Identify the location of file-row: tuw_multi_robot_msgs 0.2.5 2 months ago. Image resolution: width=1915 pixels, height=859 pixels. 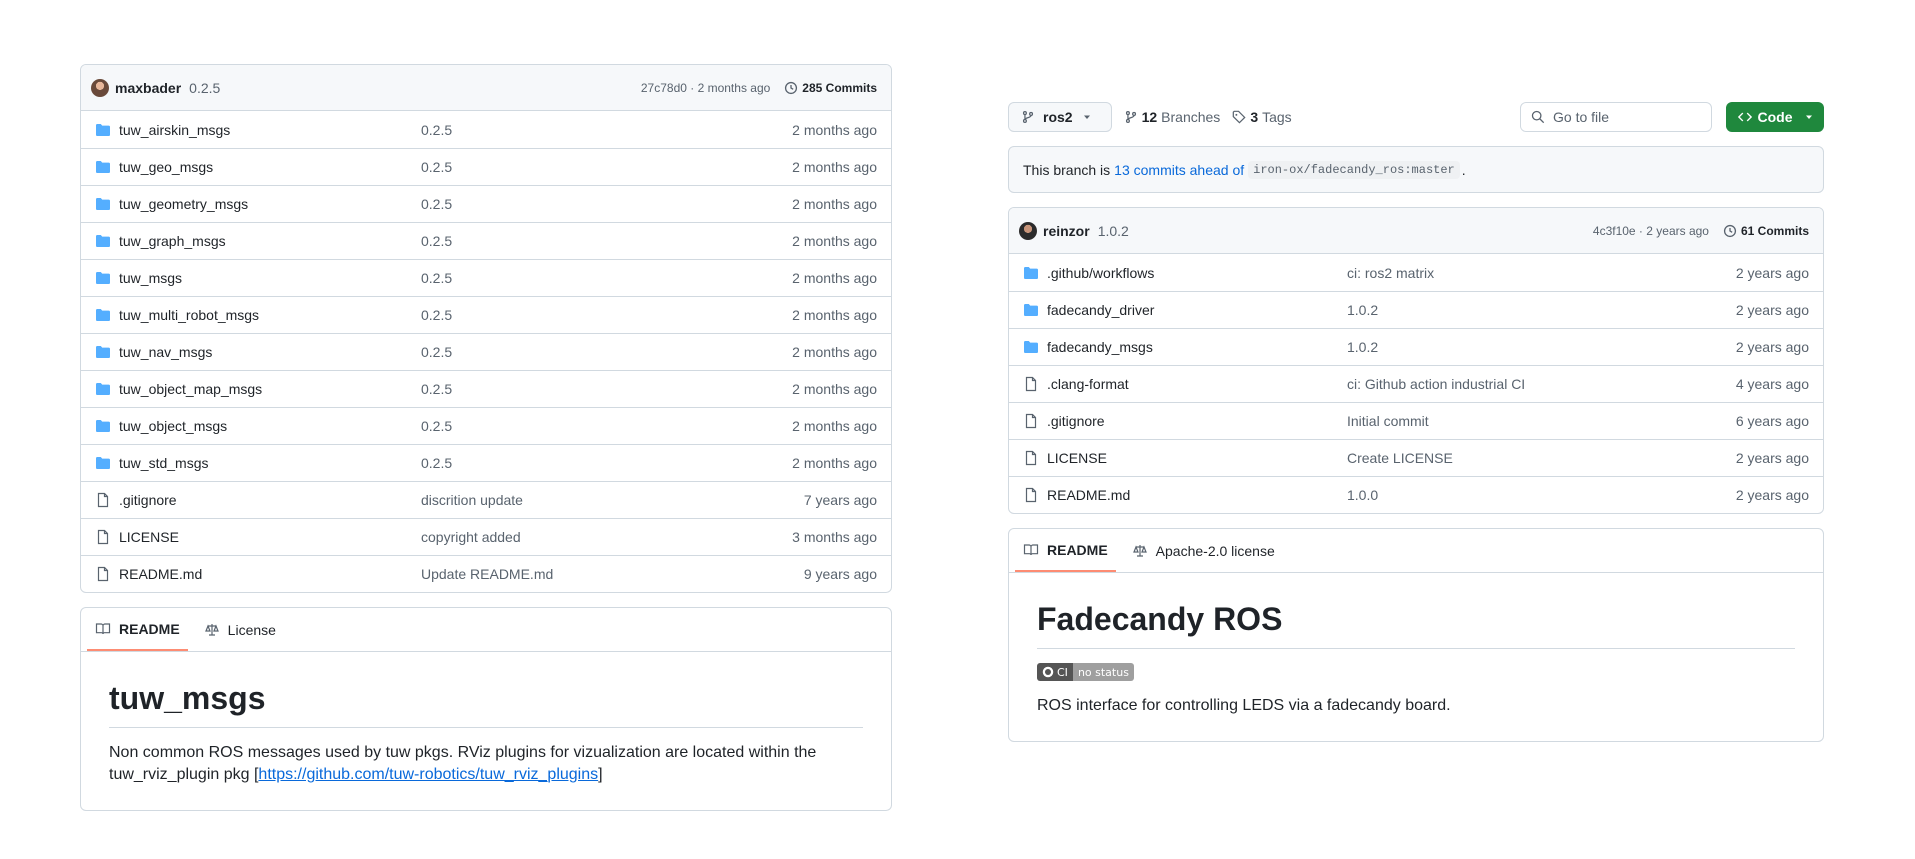
(486, 314).